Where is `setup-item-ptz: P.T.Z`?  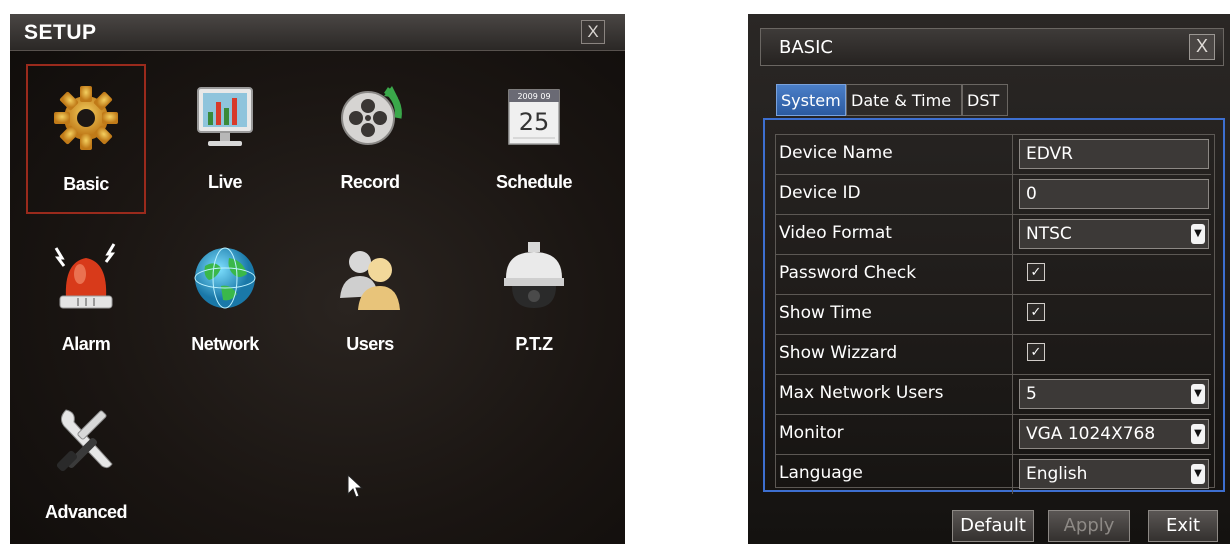
setup-item-ptz: P.T.Z is located at coordinates (534, 301).